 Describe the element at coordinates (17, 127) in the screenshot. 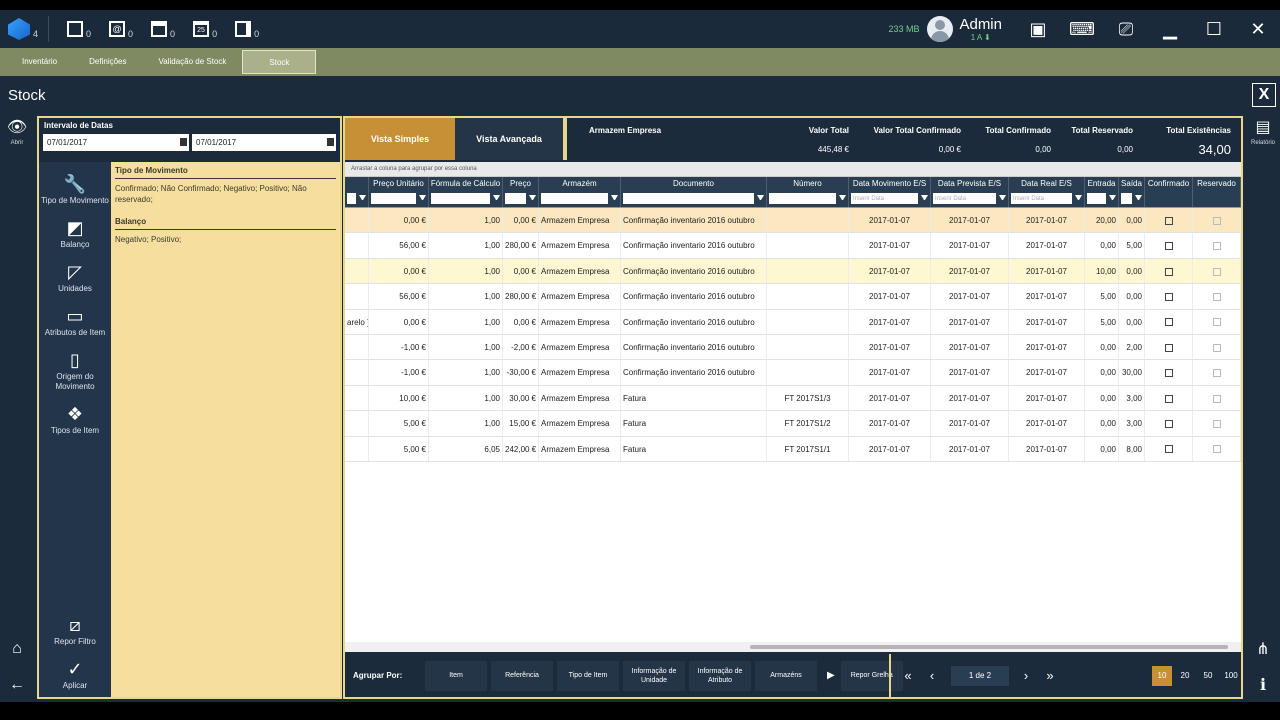

I see `eye-icon: 👁` at that location.